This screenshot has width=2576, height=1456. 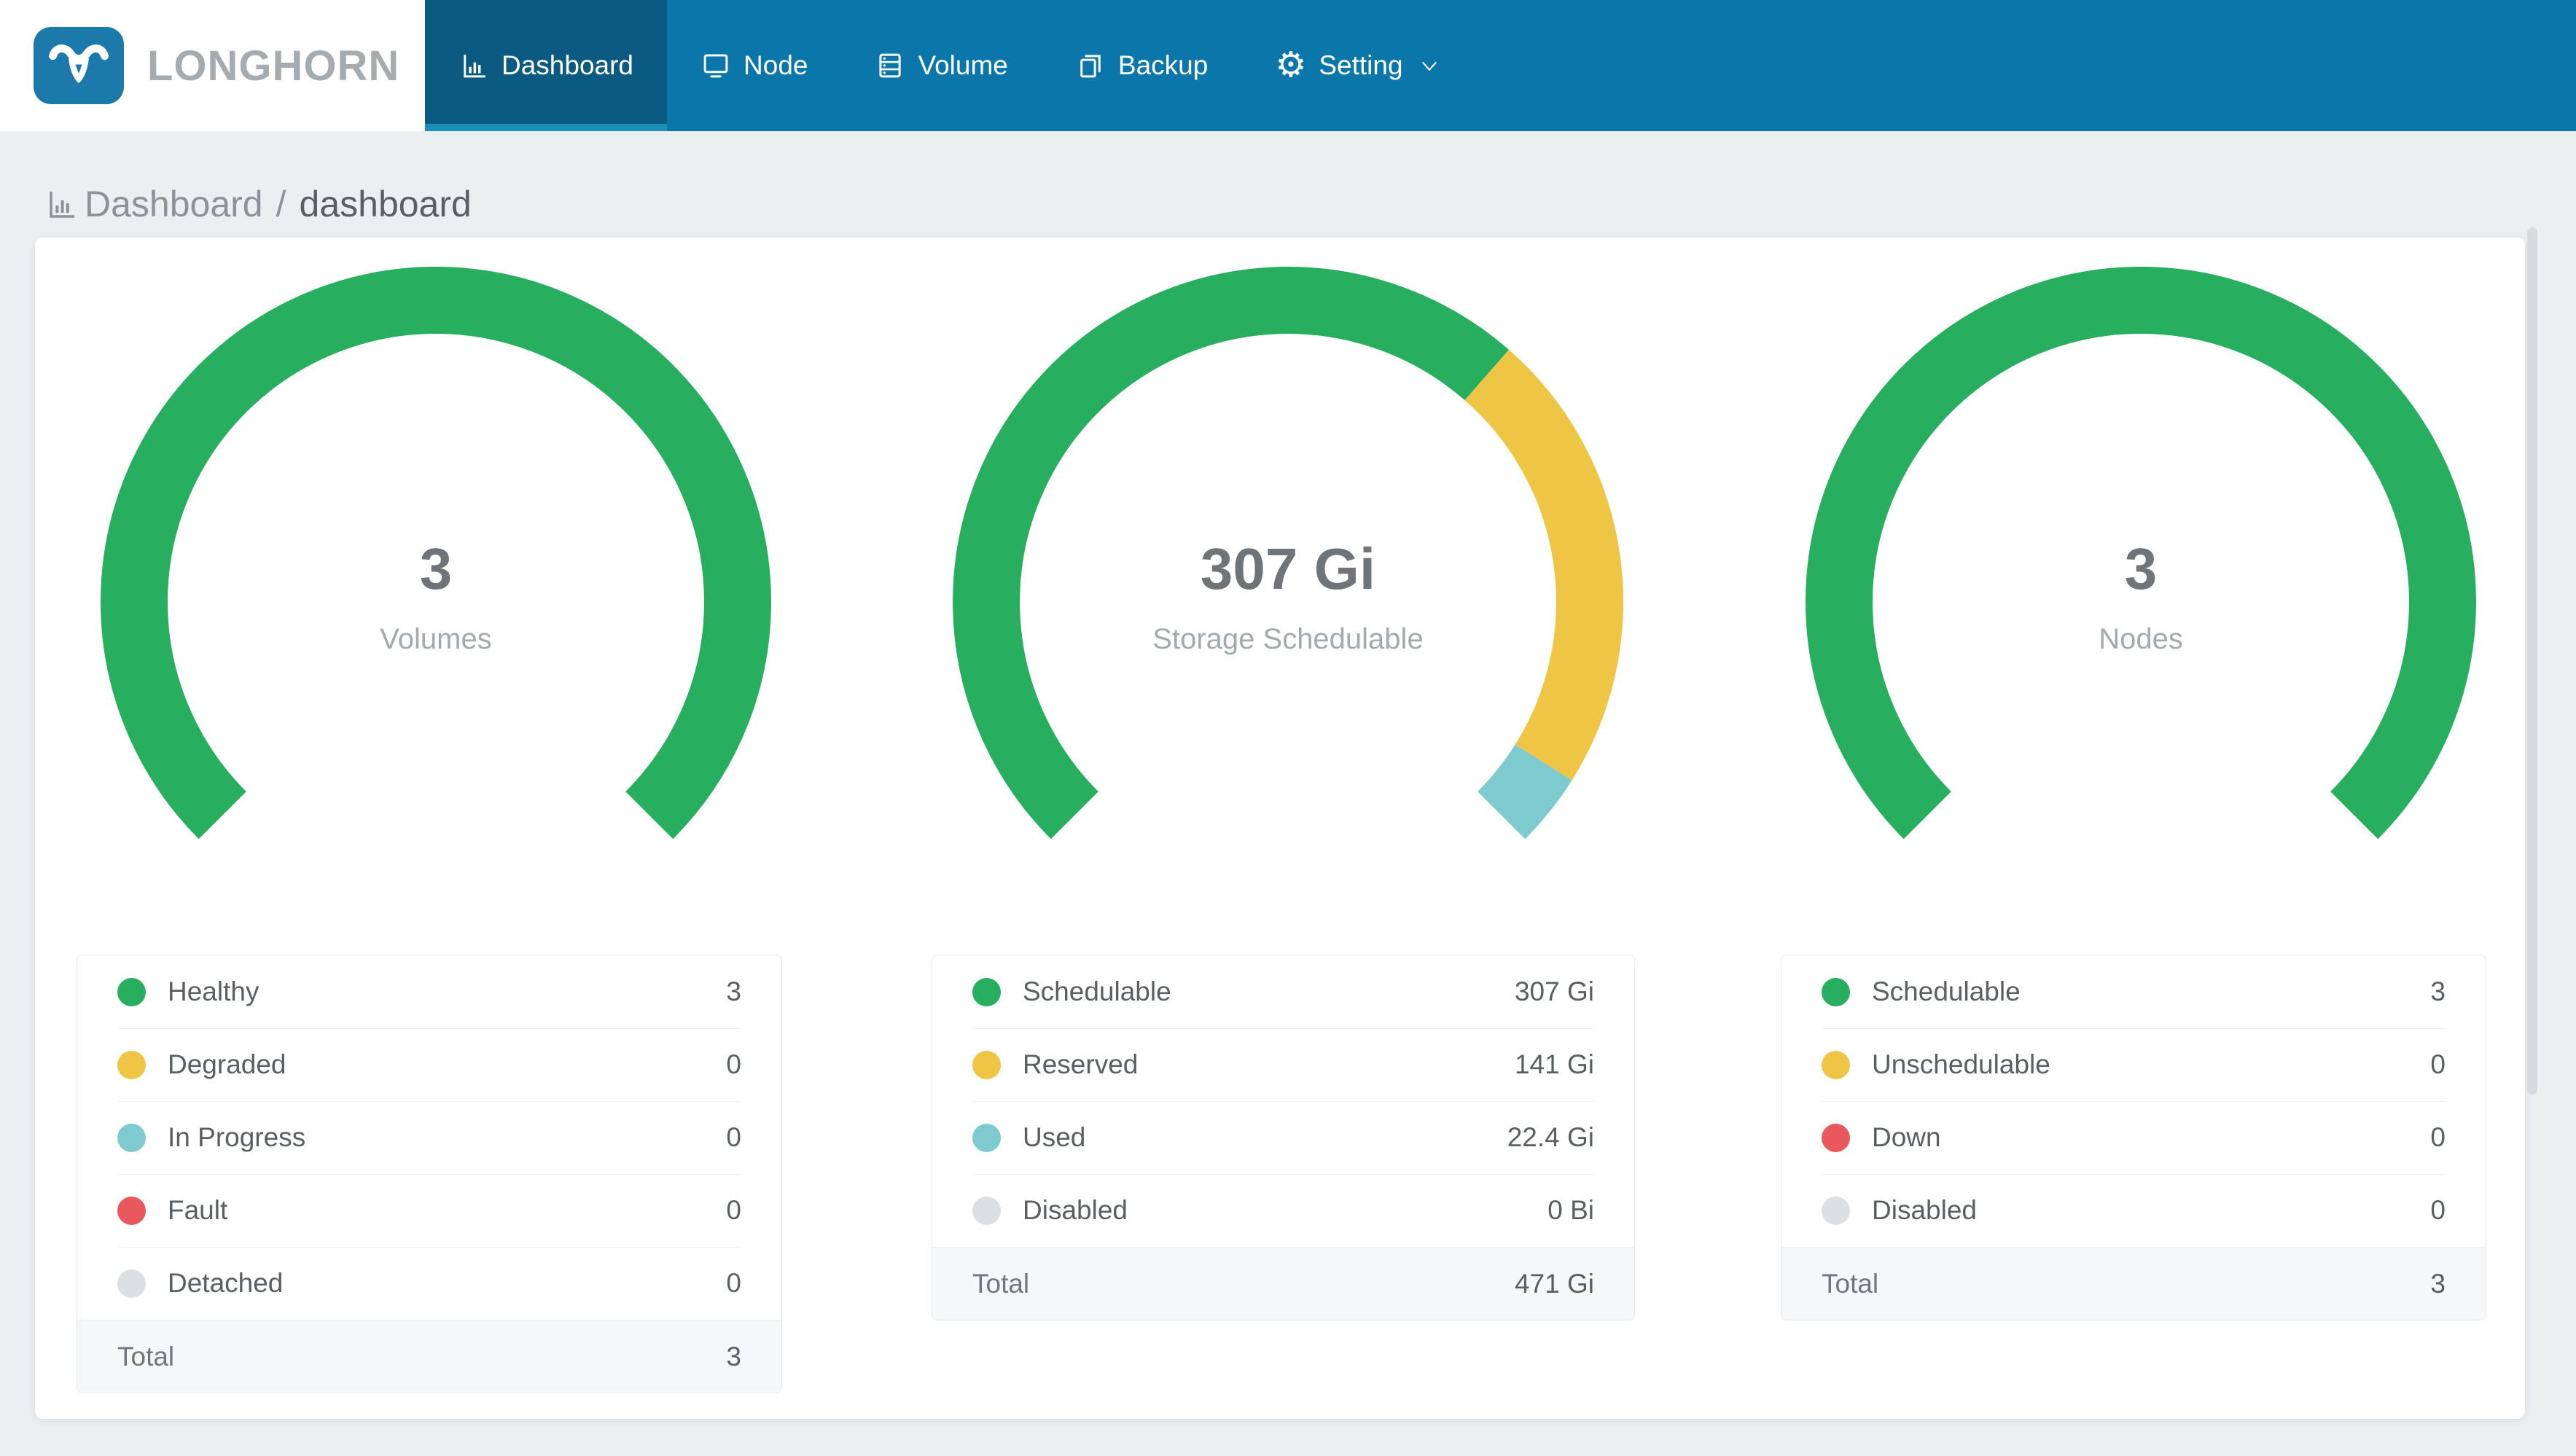 I want to click on storage-schedulable-label: Storage Schedulable, so click(x=1288, y=639).